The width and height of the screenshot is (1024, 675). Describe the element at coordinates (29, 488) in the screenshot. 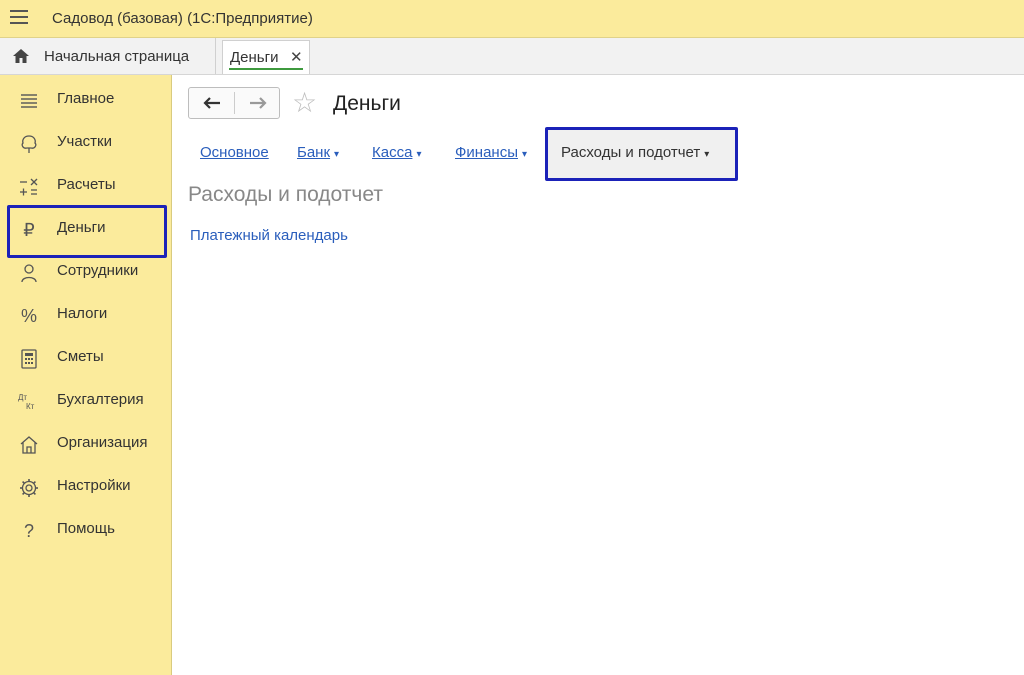

I see `gear-icon` at that location.